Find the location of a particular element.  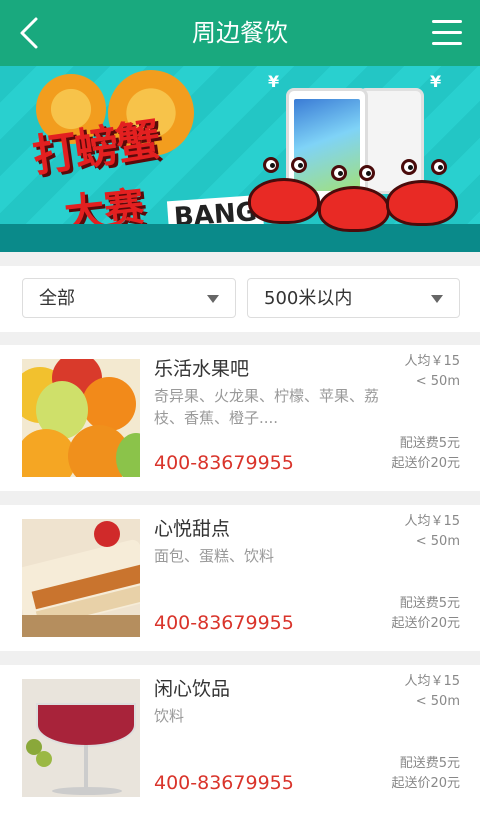

nav-bar: 周边餐饮 is located at coordinates (240, 33).